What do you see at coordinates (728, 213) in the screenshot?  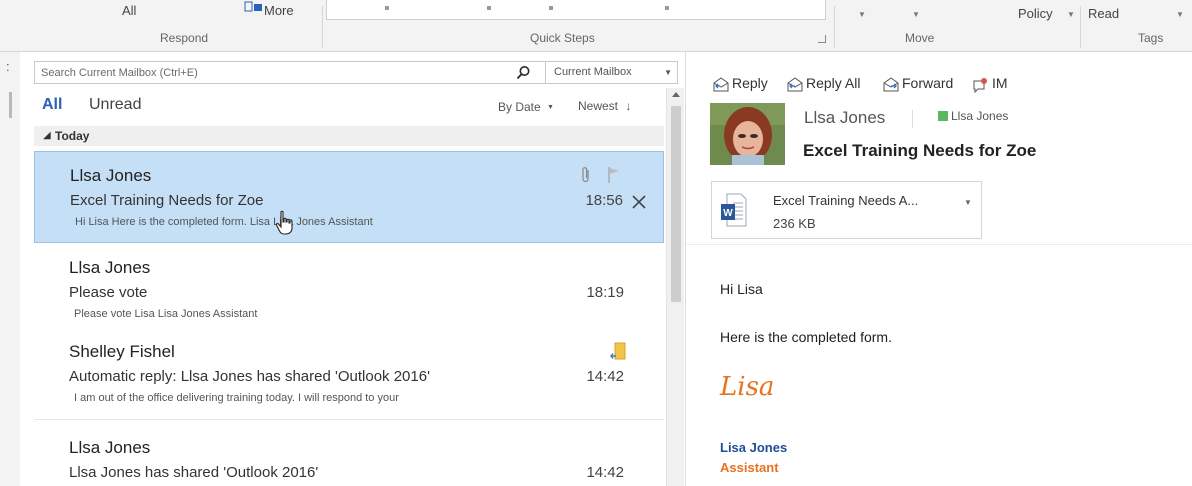 I see `svg-text: W` at bounding box center [728, 213].